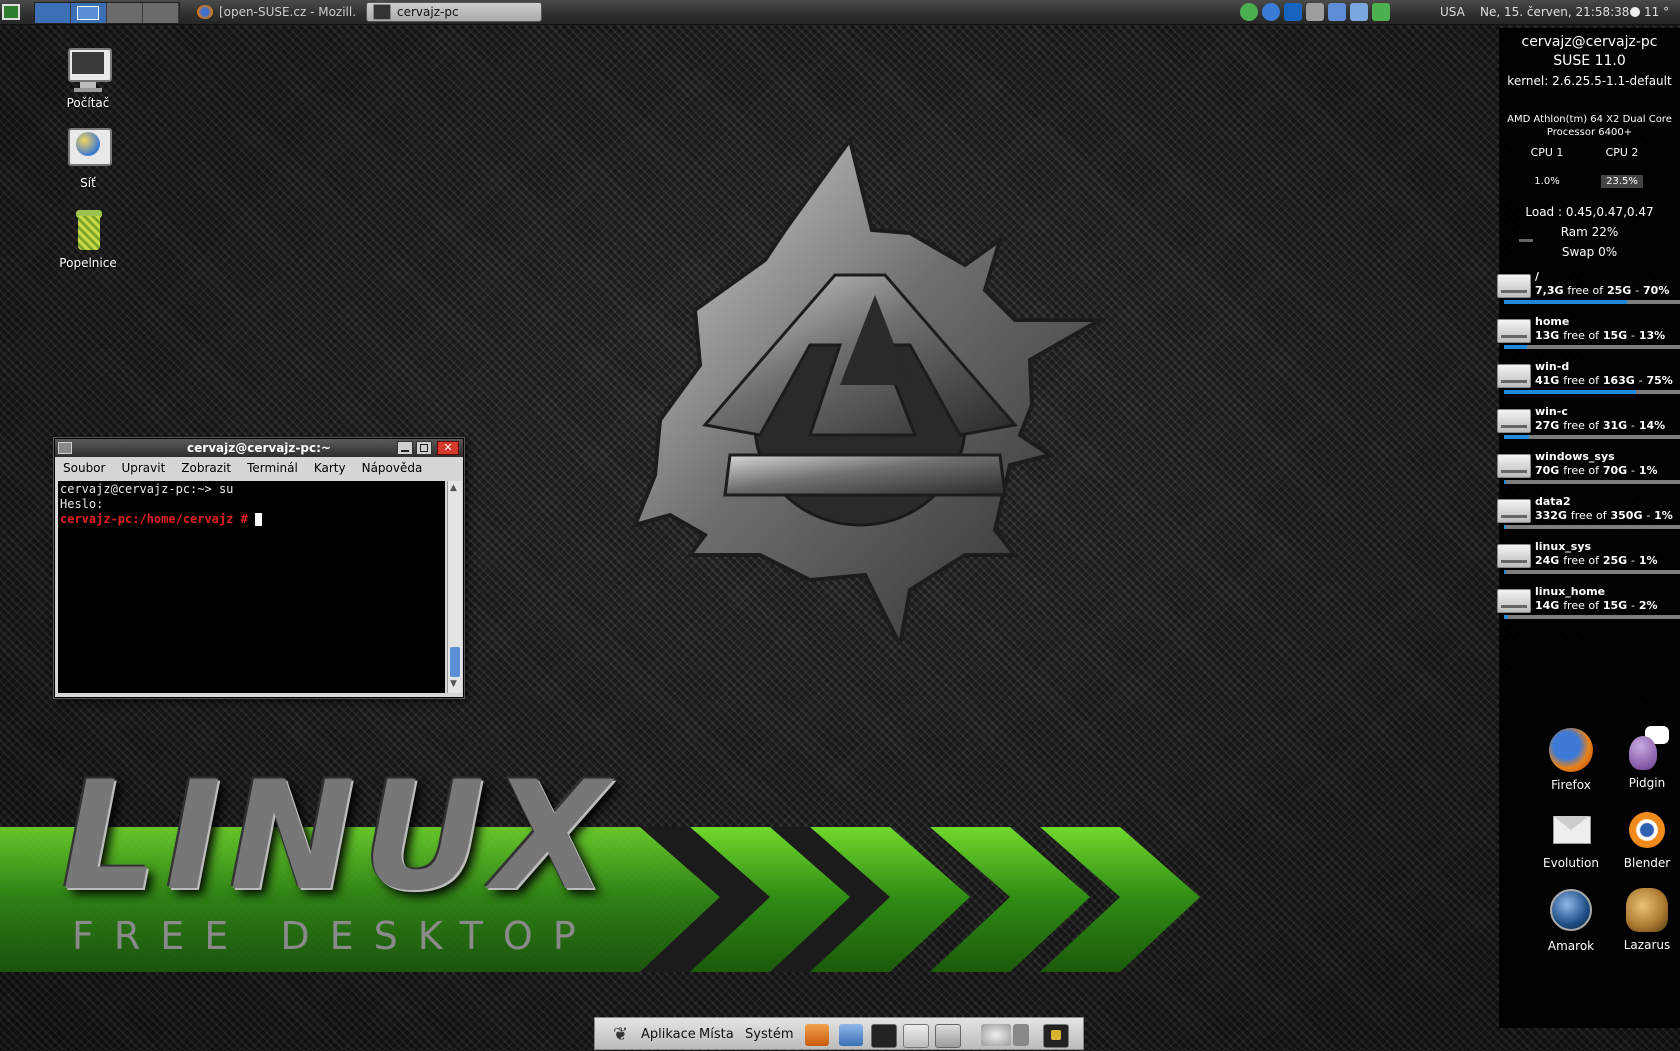 The width and height of the screenshot is (1680, 1051). Describe the element at coordinates (769, 1034) in the screenshot. I see `menu-system: Systém` at that location.